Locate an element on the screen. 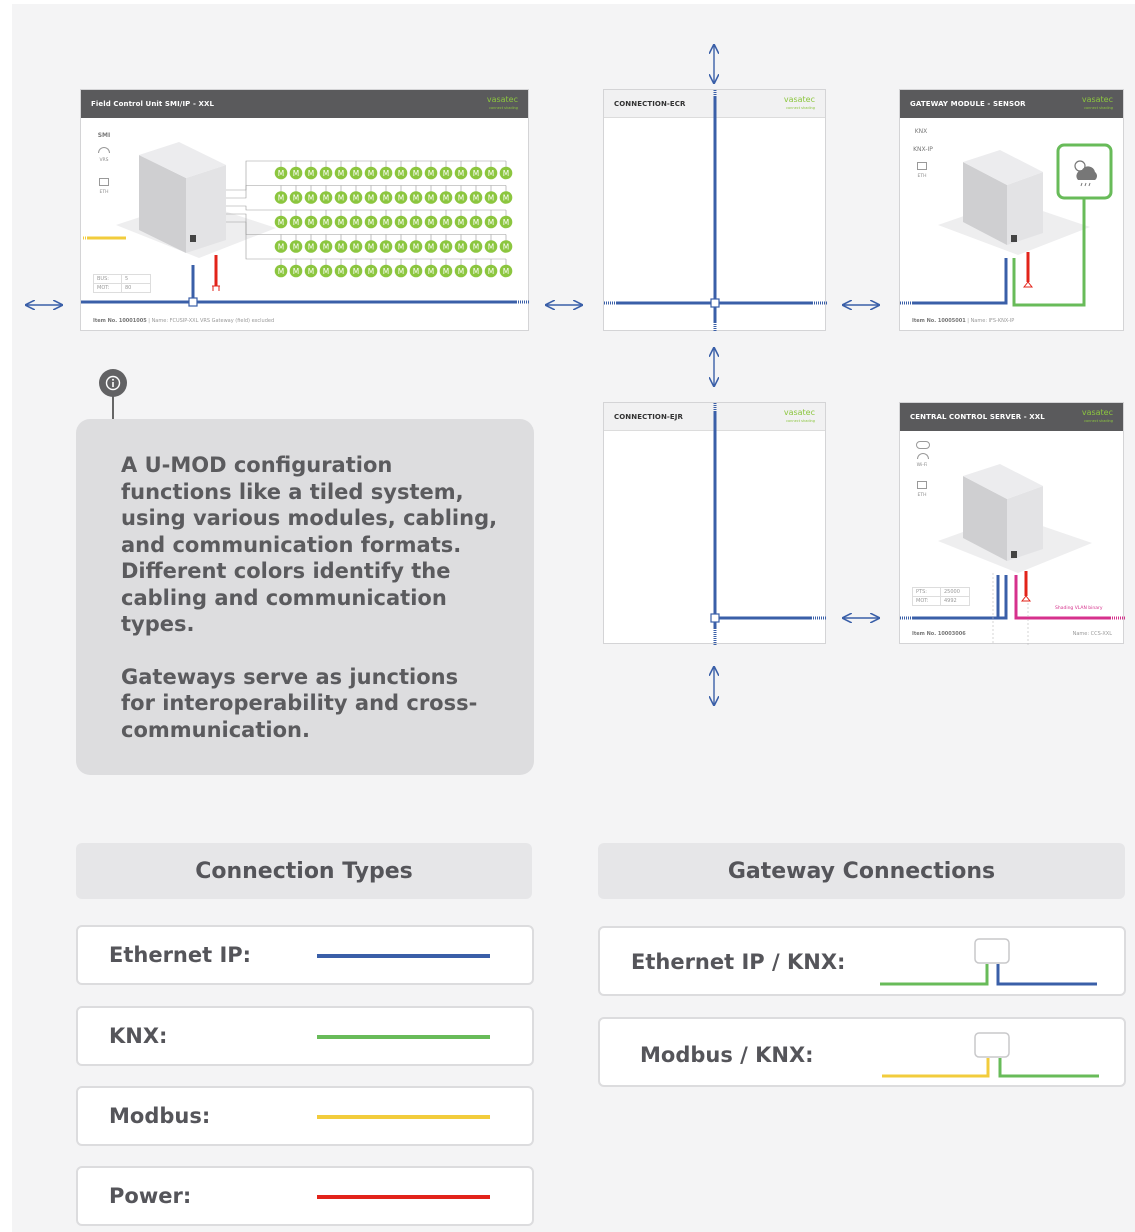  legend-item-power: Power: is located at coordinates (305, 1196).